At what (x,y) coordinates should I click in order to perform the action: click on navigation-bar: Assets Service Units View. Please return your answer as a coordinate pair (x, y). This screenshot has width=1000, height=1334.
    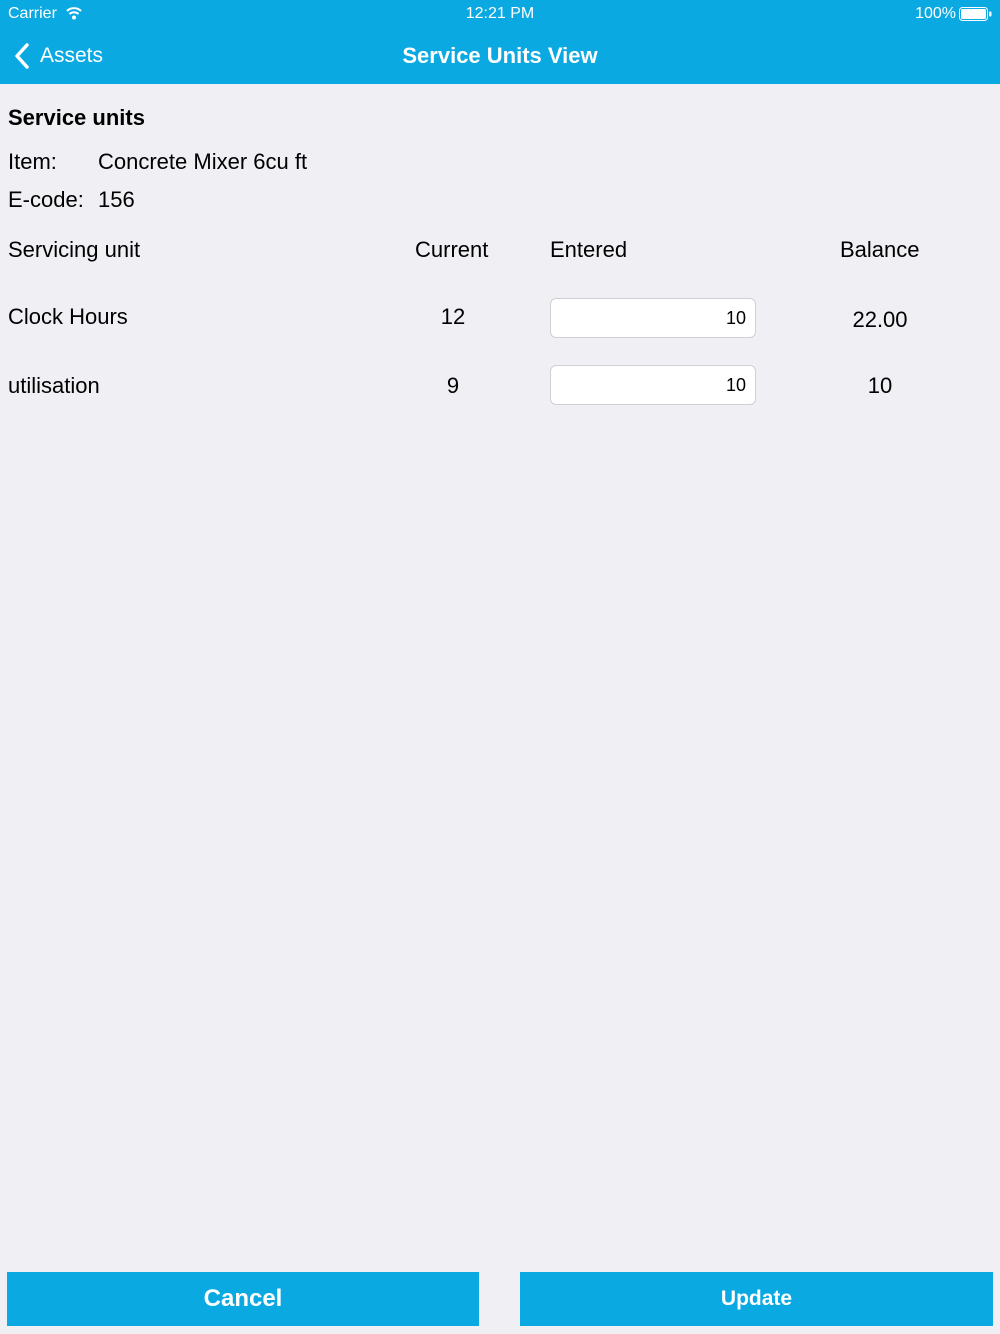
    Looking at the image, I should click on (500, 56).